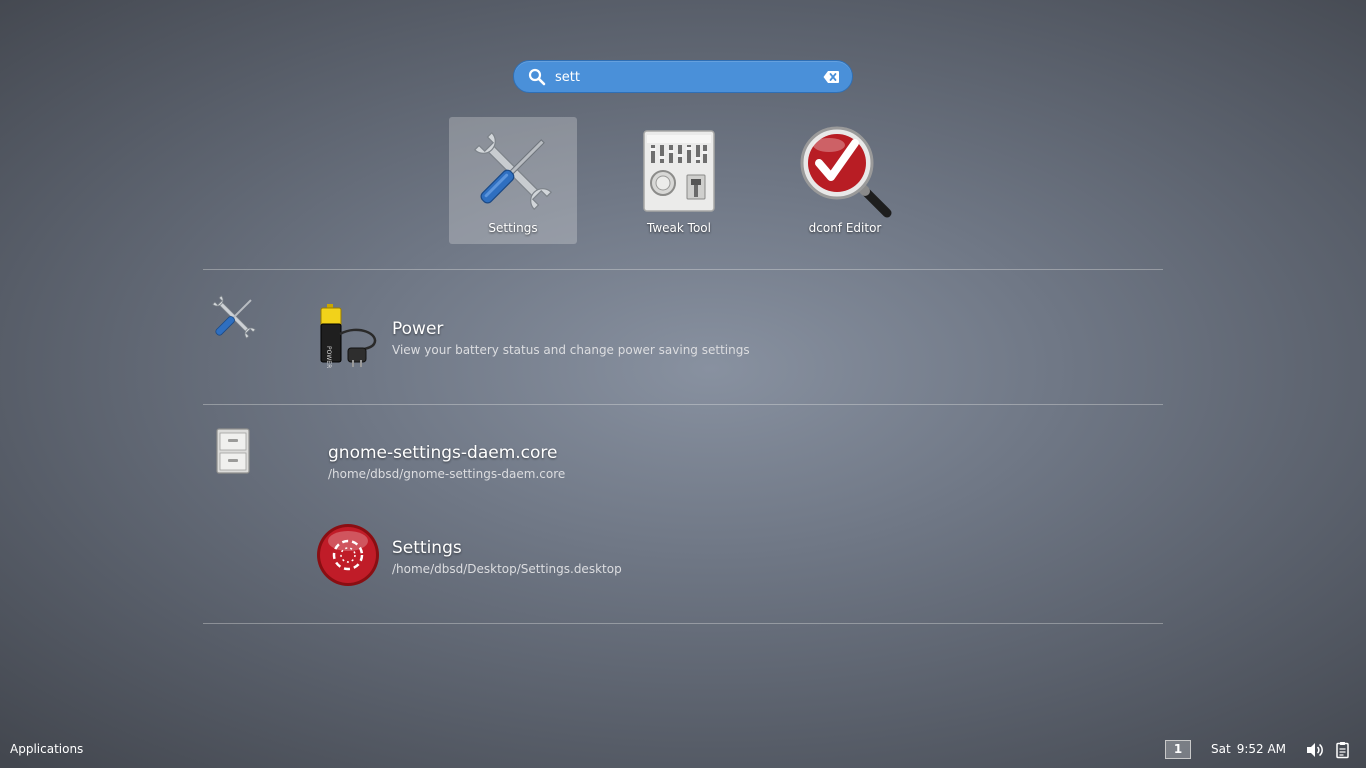 The image size is (1366, 768). What do you see at coordinates (348, 555) in the screenshot?
I see `desktop-file-icon` at bounding box center [348, 555].